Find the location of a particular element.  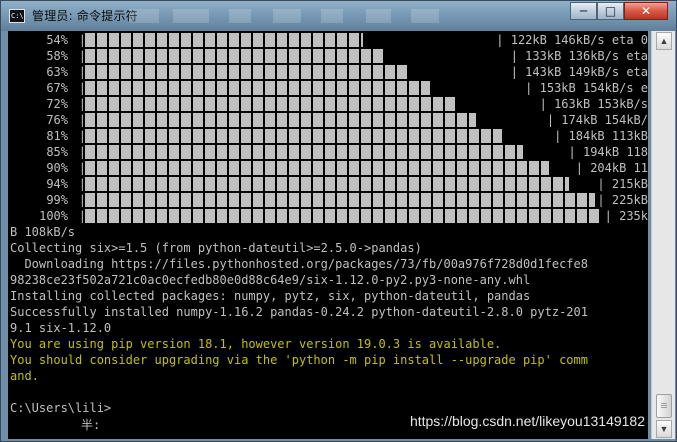

progress-row: 94% | | 215kB is located at coordinates (328, 184).